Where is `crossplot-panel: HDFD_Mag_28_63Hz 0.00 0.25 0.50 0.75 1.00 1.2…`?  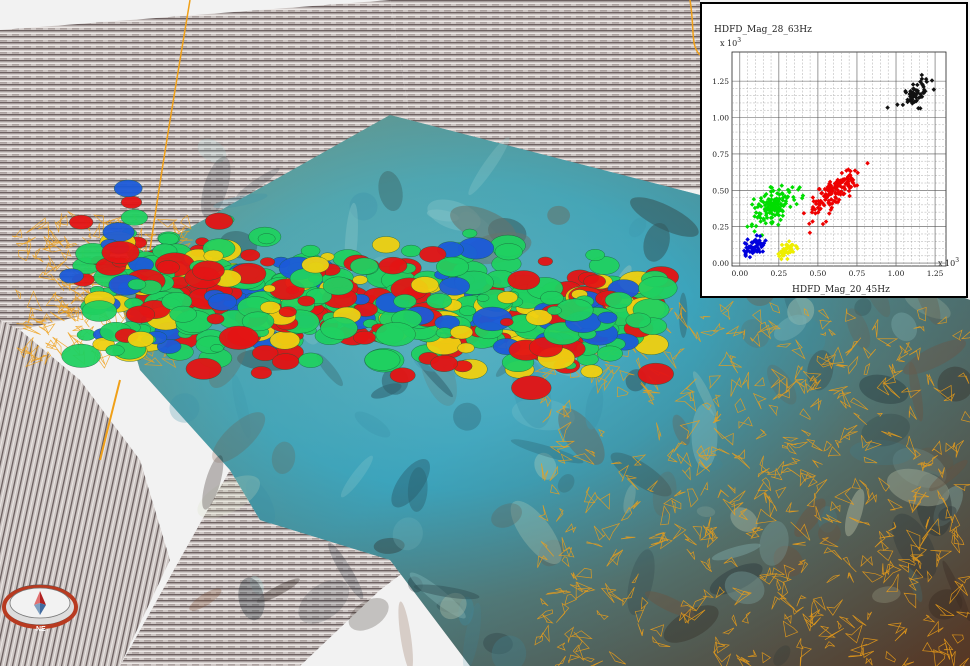
crossplot-panel: HDFD_Mag_28_63Hz 0.00 0.25 0.50 0.75 1.00 1.2… is located at coordinates (834, 150).